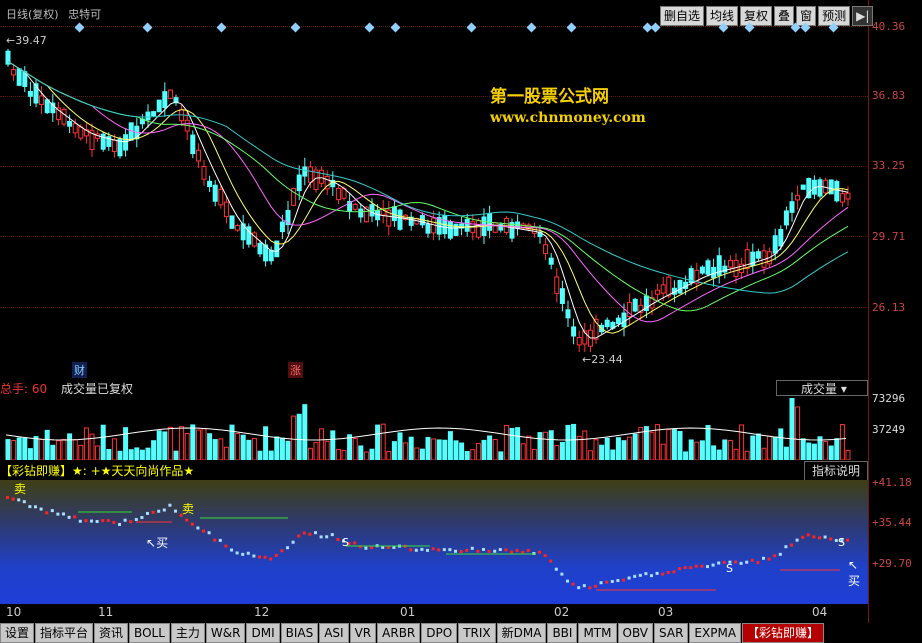  I want to click on date-label: 10, so click(14, 612).